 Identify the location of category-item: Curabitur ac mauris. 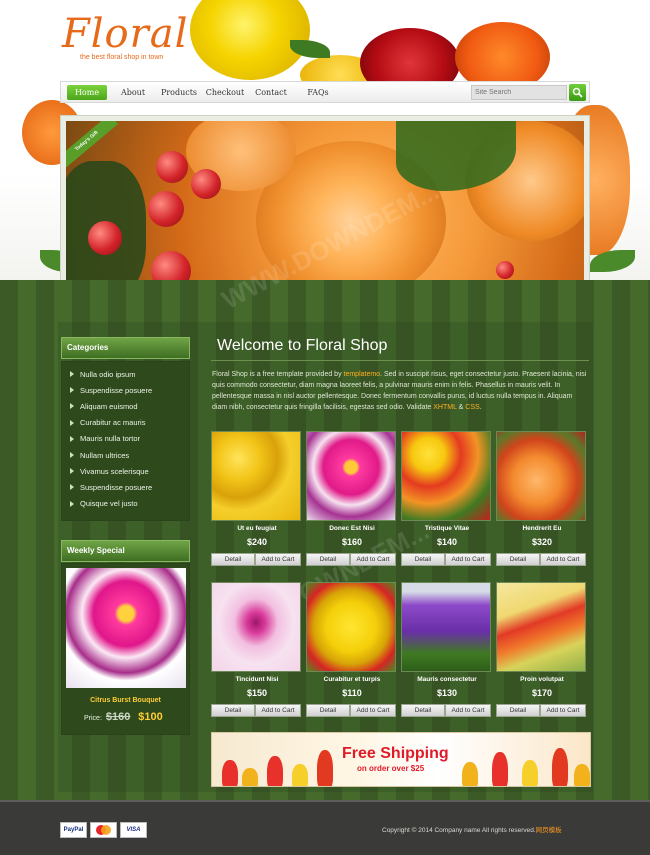
(125, 423).